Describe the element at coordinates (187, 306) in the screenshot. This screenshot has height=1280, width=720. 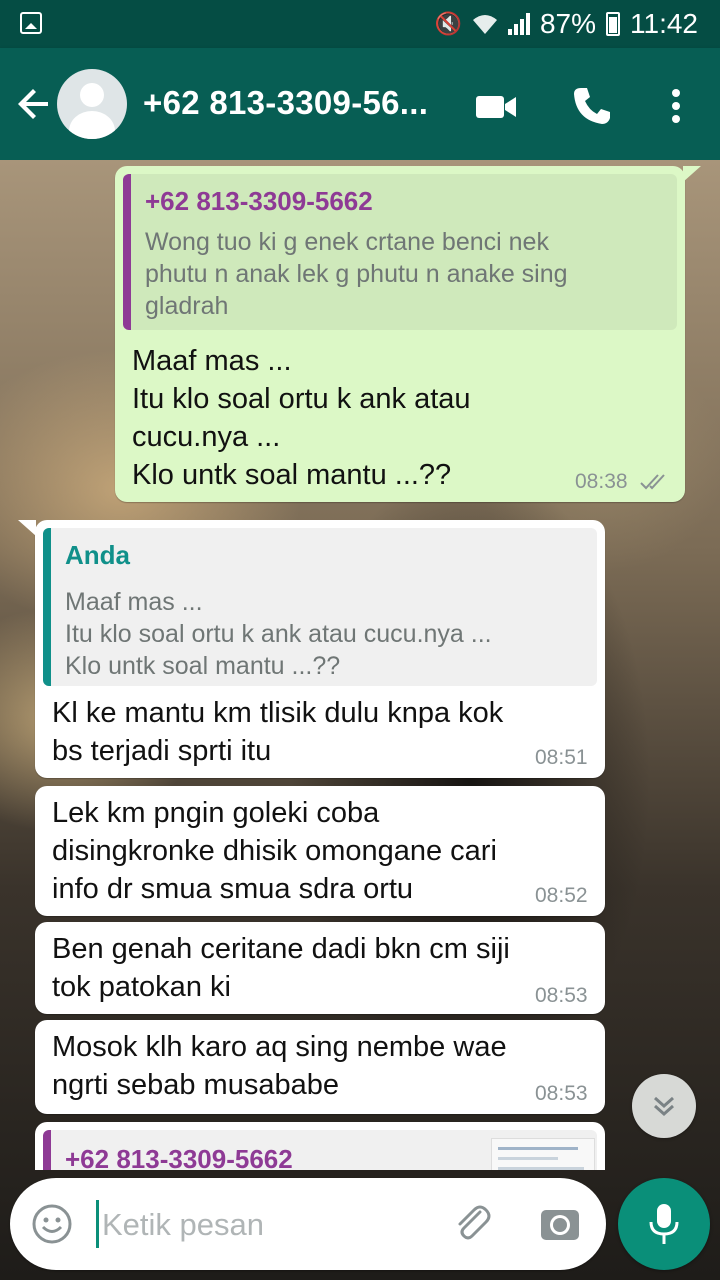
I see `quote-text: gladrah` at that location.